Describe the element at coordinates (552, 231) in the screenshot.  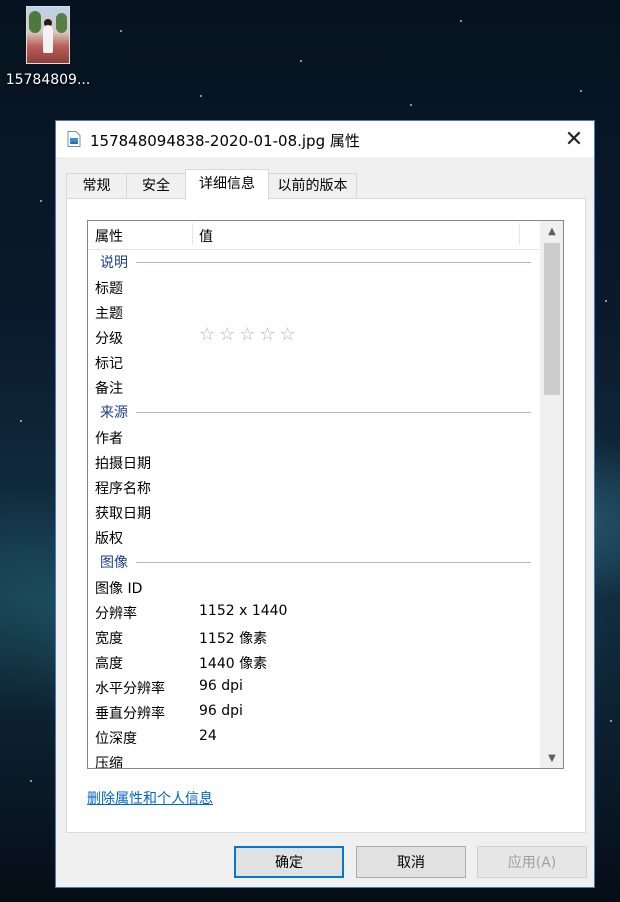
I see `scroll-up-icon: ▲` at that location.